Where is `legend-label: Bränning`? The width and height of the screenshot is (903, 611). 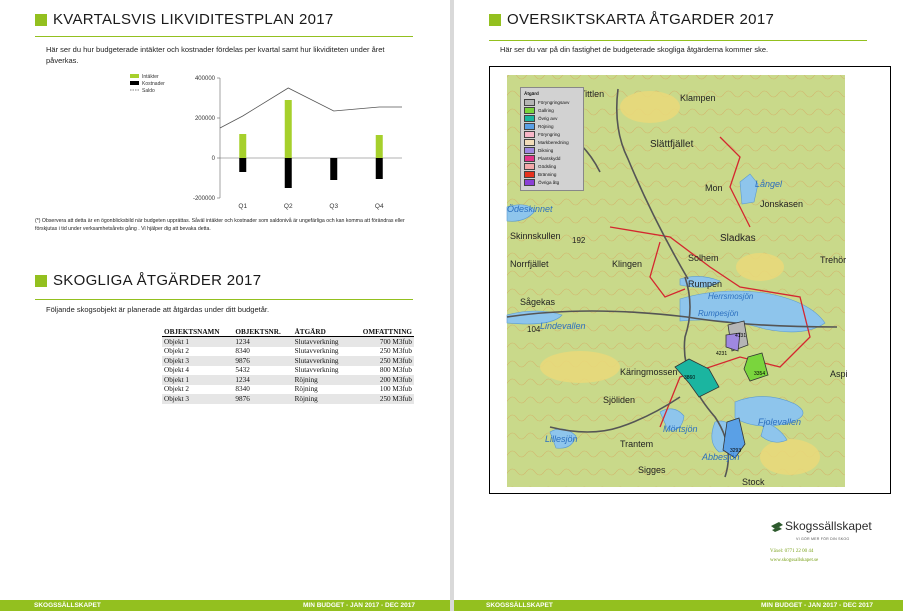 legend-label: Bränning is located at coordinates (547, 175).